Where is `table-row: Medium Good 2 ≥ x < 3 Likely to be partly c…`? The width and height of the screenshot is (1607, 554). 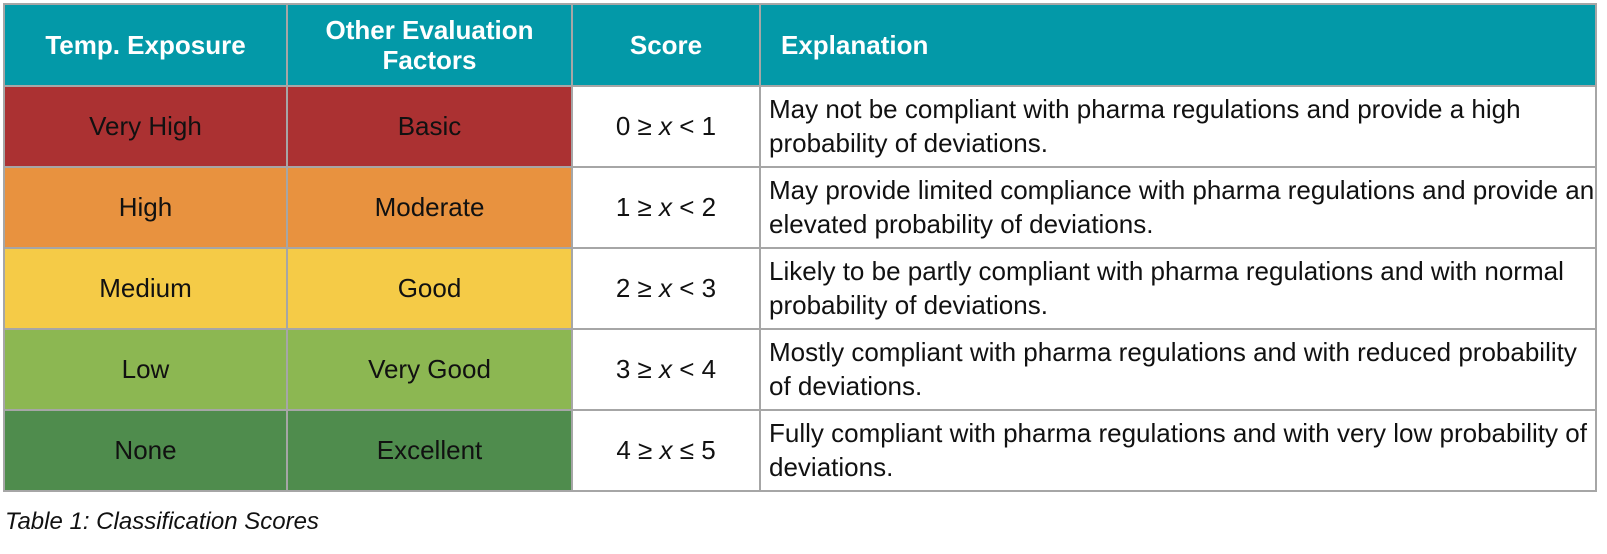
table-row: Medium Good 2 ≥ x < 3 Likely to be partly c… is located at coordinates (800, 288).